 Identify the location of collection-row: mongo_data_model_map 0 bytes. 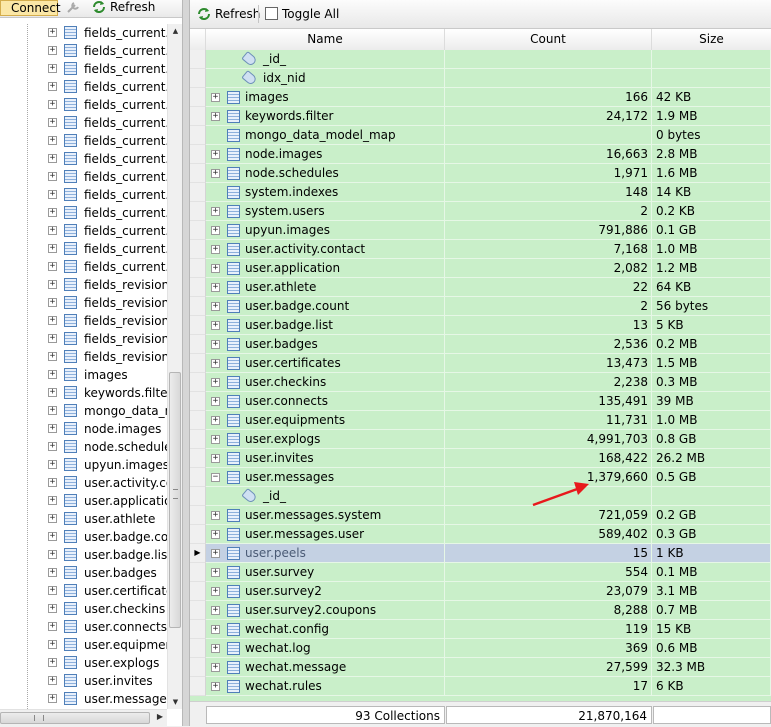
(480, 135).